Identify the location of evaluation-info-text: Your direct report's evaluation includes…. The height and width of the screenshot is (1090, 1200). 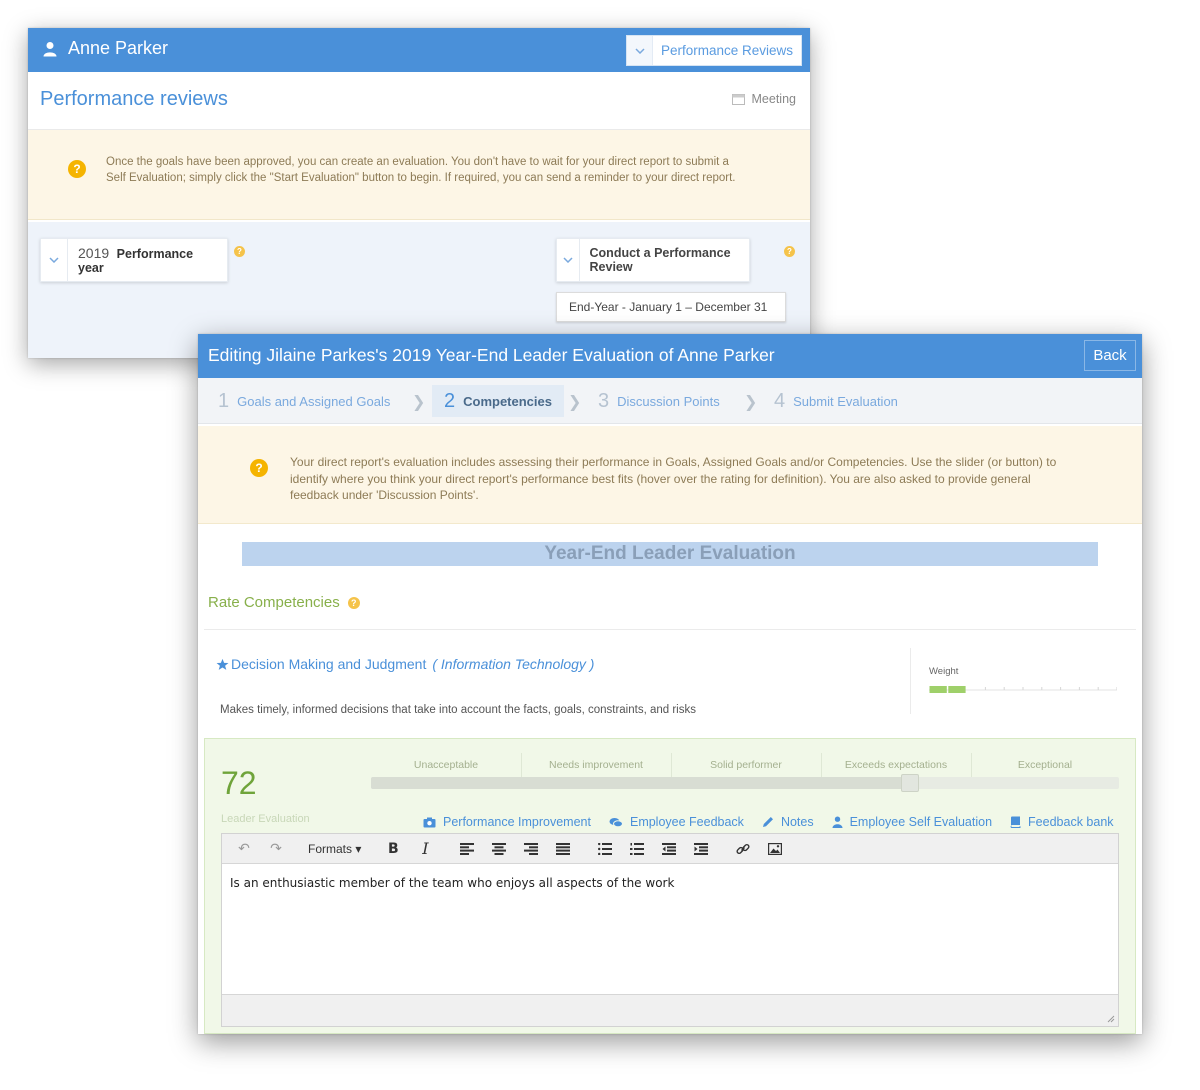
(673, 478).